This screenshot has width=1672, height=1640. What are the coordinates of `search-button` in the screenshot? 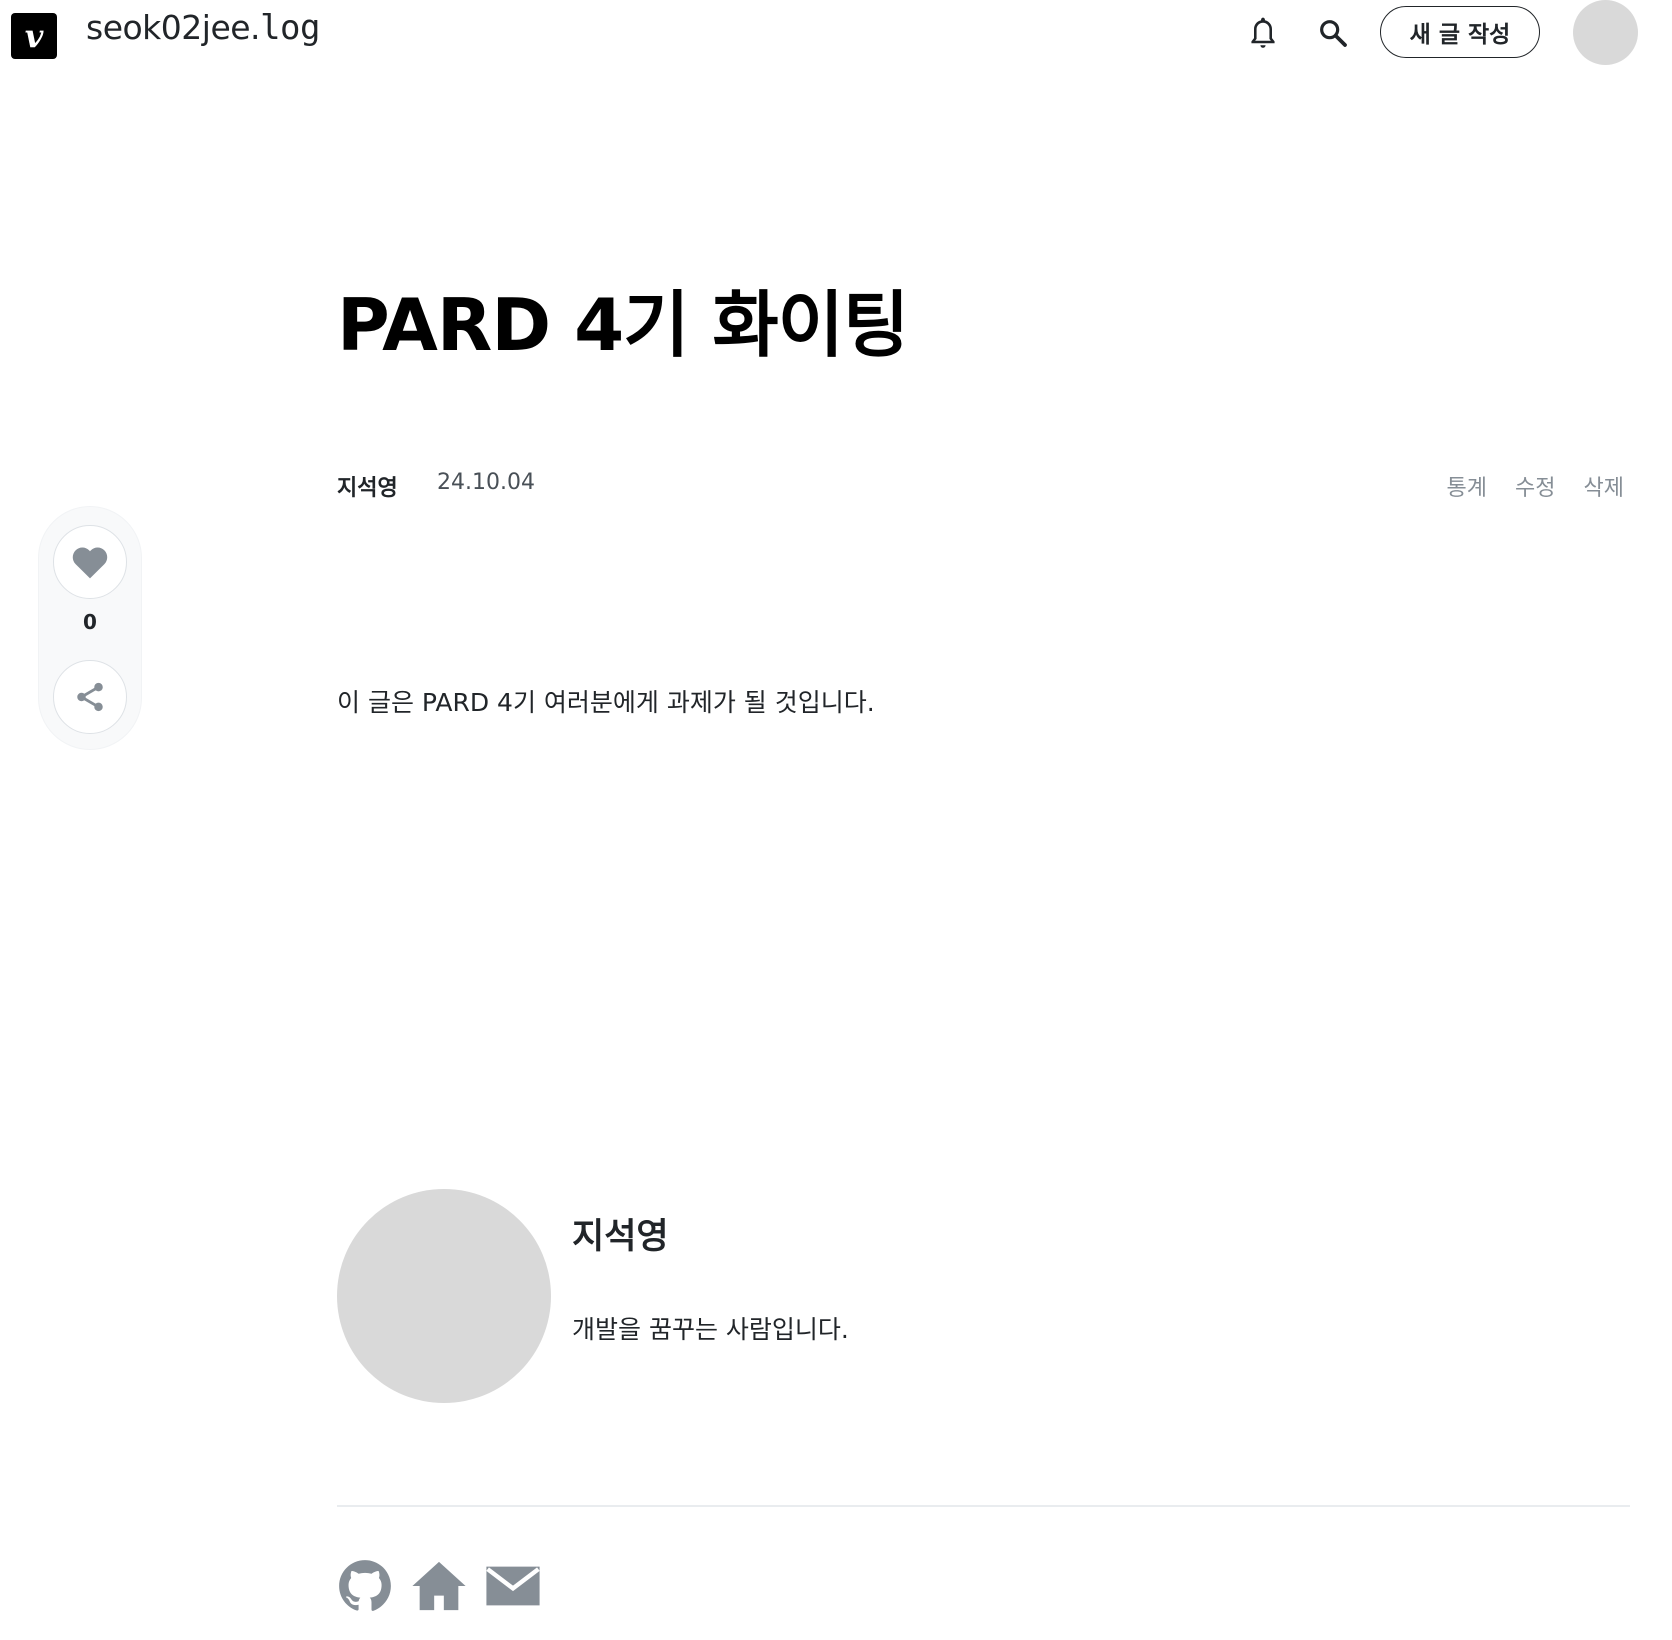 It's located at (1333, 33).